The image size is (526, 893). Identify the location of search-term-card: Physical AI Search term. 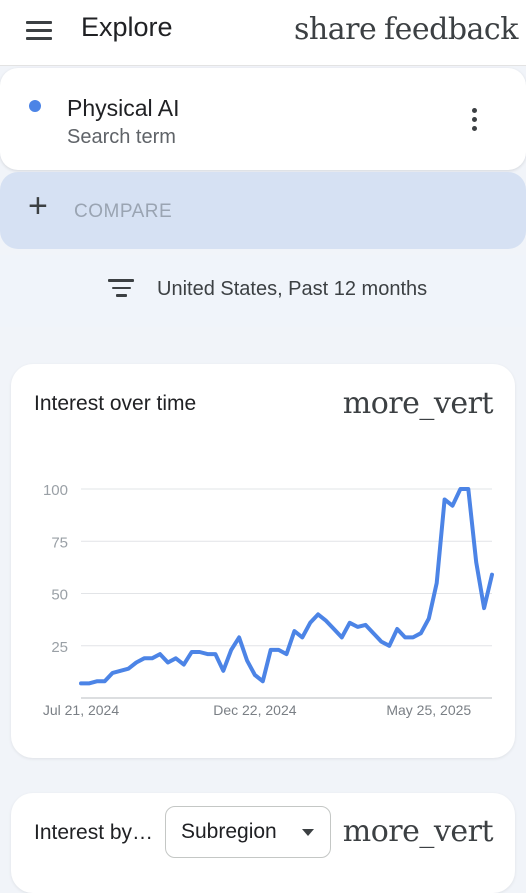
(263, 119).